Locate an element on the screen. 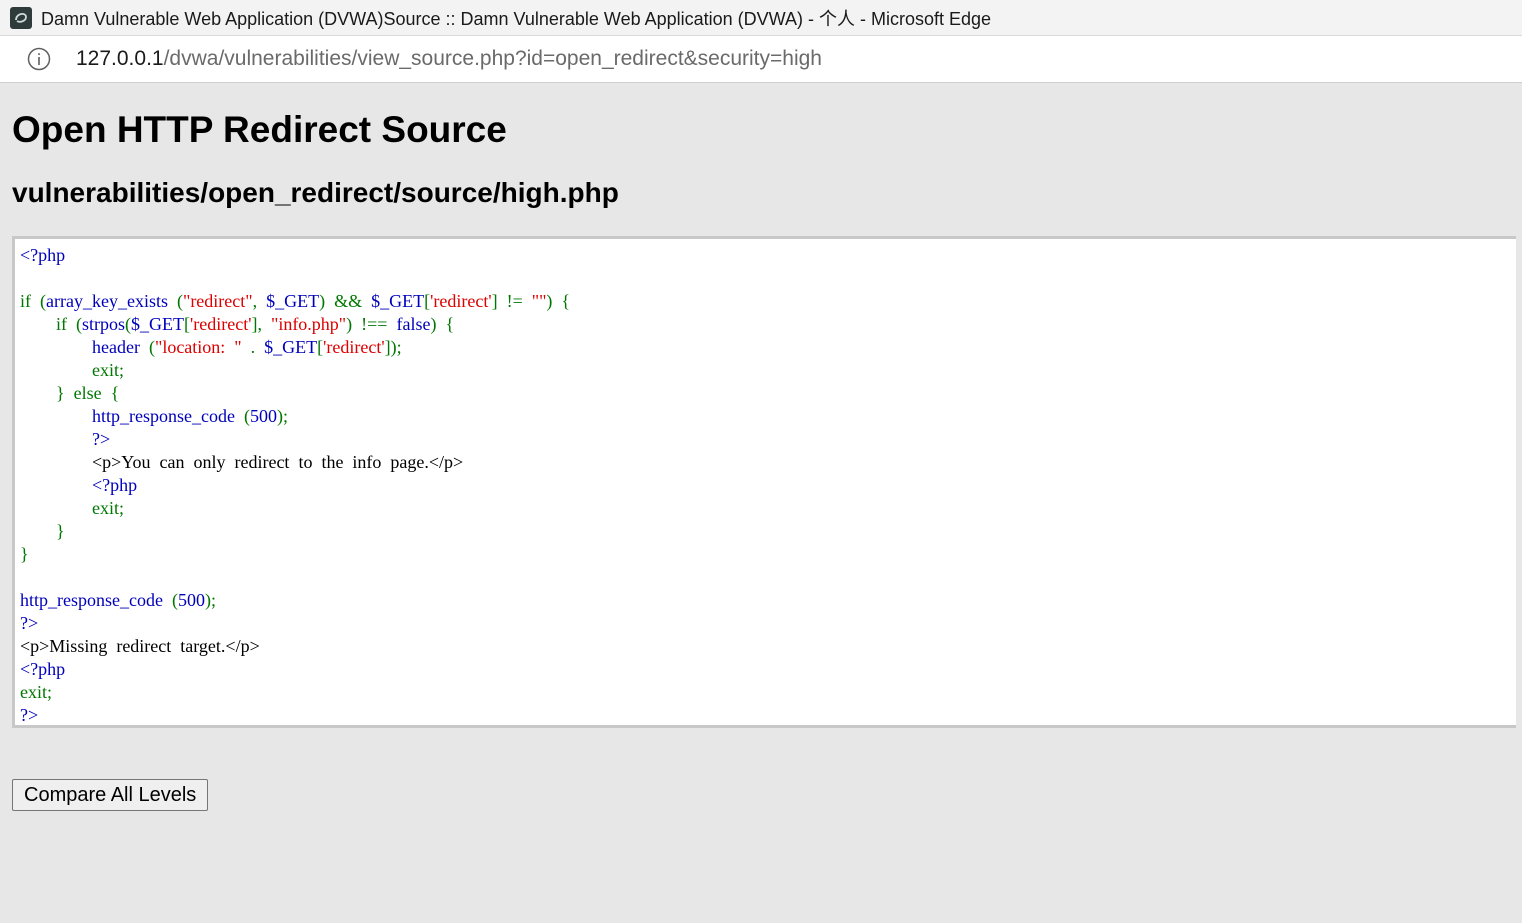 This screenshot has width=1522, height=923. page-title: Open HTTP Redirect Source is located at coordinates (259, 129).